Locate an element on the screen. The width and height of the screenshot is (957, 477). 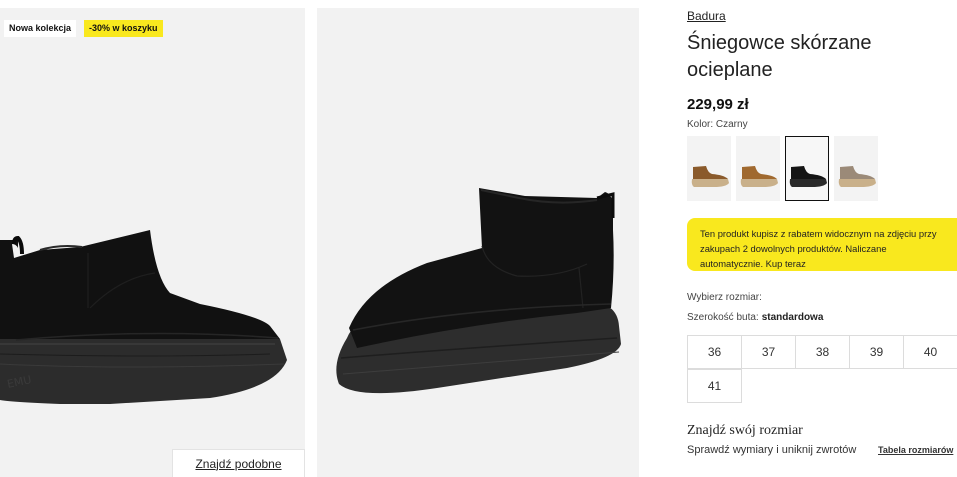
shoe-width-label: Szerokość buta: standardowa is located at coordinates (755, 317).